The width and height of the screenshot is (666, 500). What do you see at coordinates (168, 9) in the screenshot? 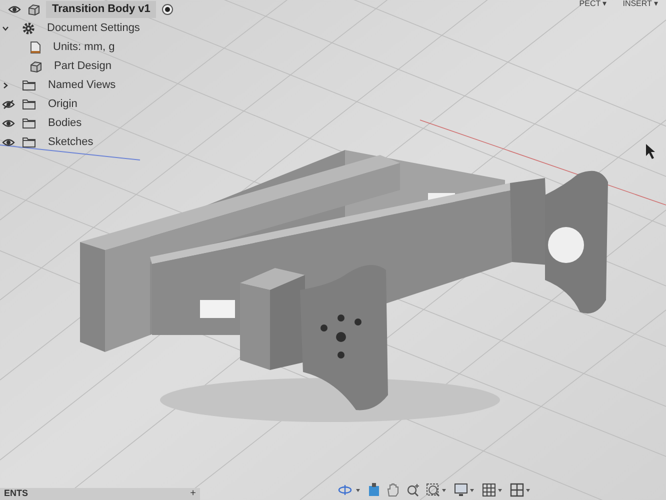
I see `active-radio-icon` at bounding box center [168, 9].